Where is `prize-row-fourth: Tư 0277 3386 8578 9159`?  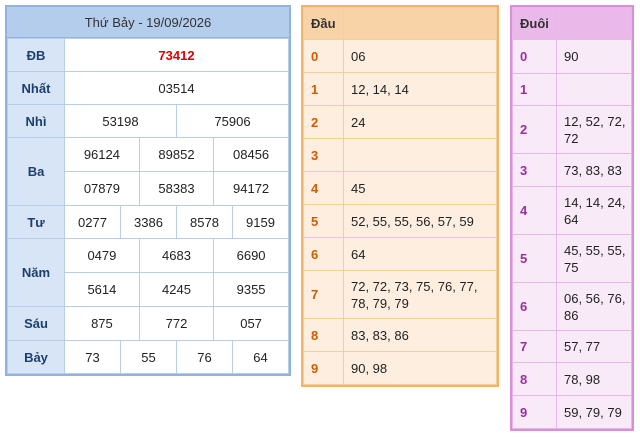
prize-row-fourth: Tư 0277 3386 8578 9159 is located at coordinates (148, 222).